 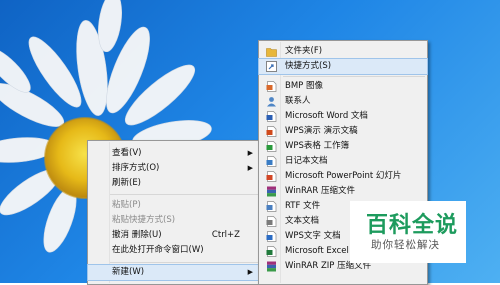 I want to click on submenu-item-label: RTF 文件, so click(x=303, y=206).